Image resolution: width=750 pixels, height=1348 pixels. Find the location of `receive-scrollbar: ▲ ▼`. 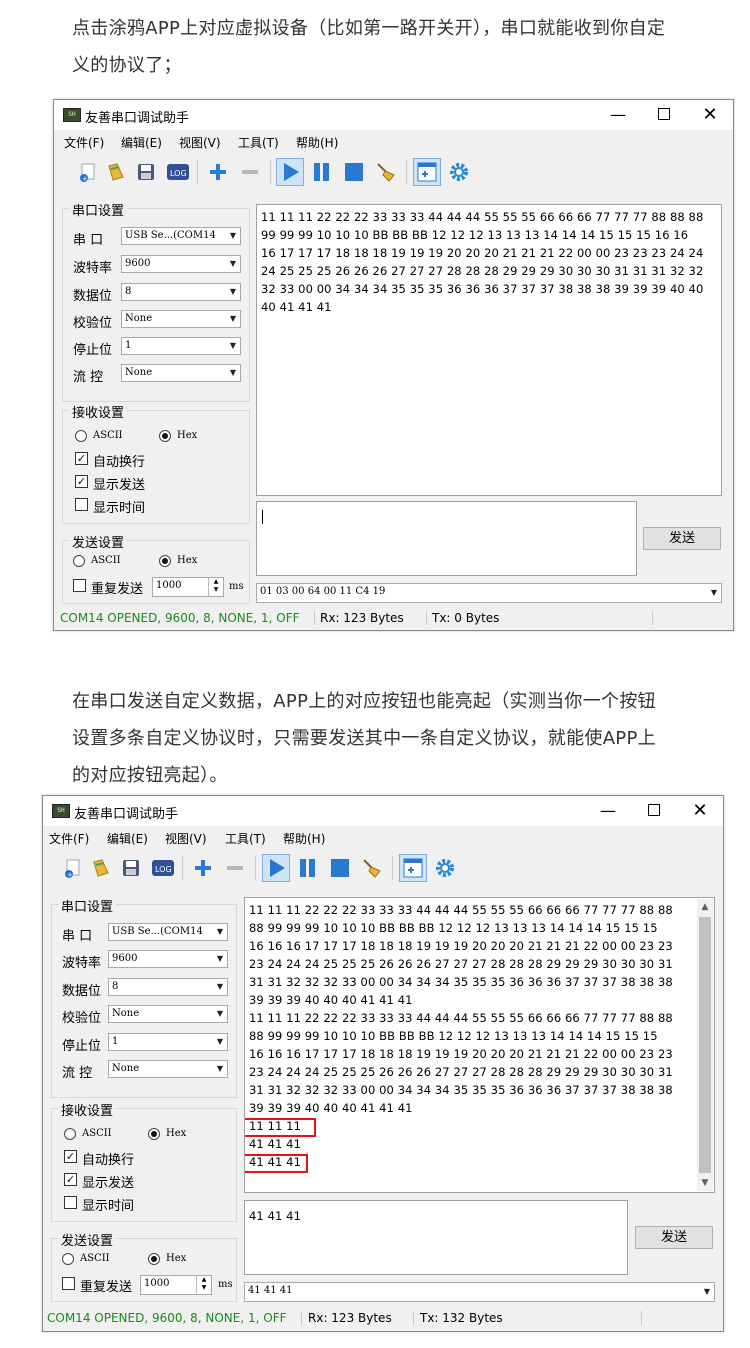

receive-scrollbar: ▲ ▼ is located at coordinates (705, 1045).